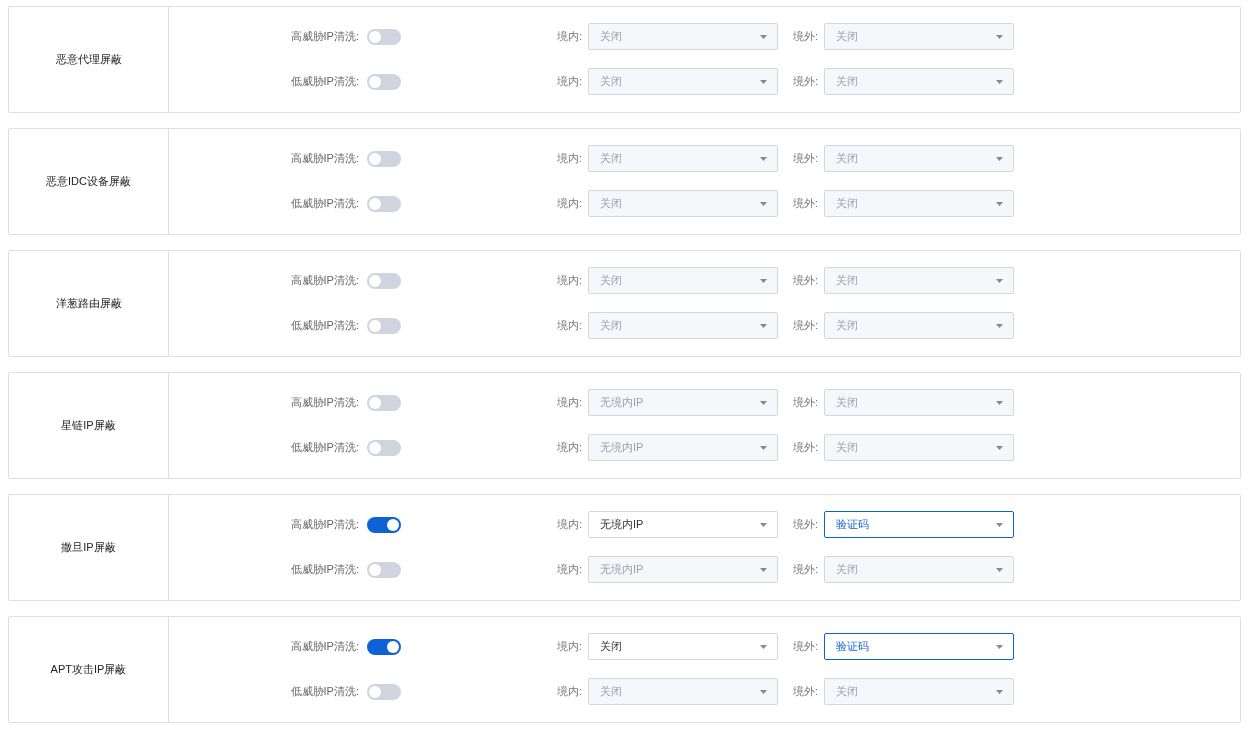  I want to click on dropdown-select: 无境内IP, so click(683, 524).